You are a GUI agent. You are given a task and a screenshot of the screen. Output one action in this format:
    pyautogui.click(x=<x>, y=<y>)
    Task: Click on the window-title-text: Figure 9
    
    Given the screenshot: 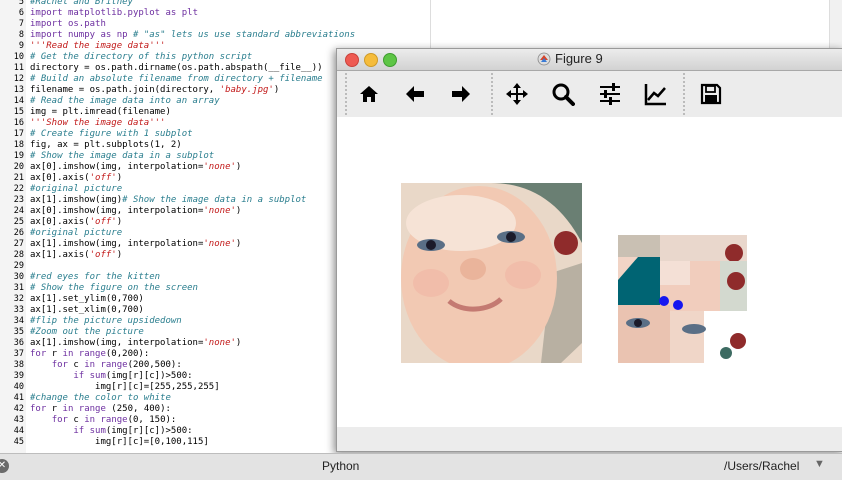 What is the action you would take?
    pyautogui.click(x=579, y=58)
    